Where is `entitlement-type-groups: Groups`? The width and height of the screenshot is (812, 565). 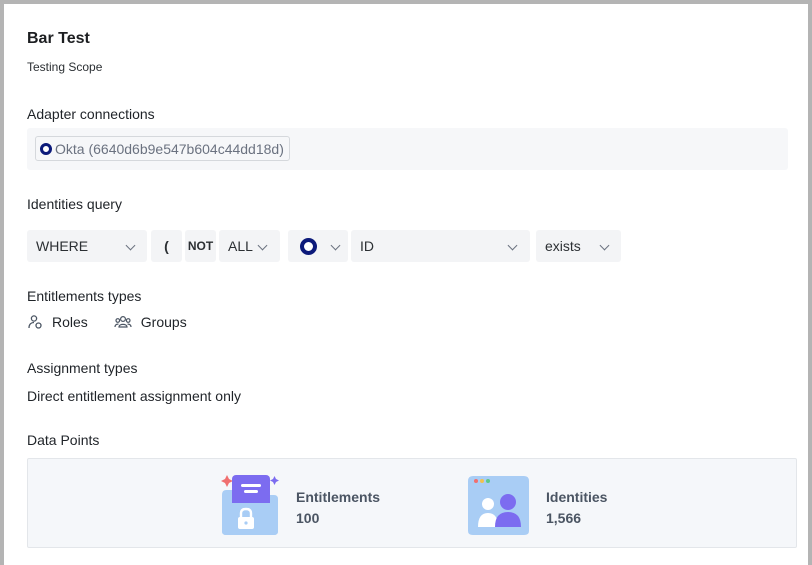 entitlement-type-groups: Groups is located at coordinates (150, 322).